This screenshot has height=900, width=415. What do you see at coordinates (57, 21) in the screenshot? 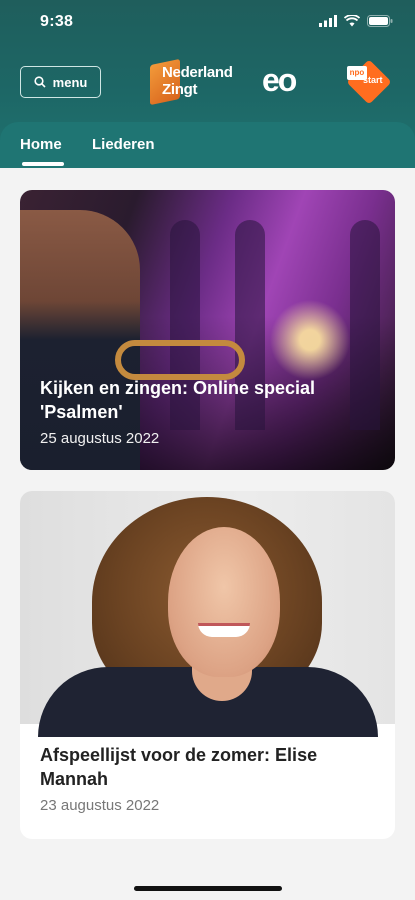
I see `status-time: 9:38` at bounding box center [57, 21].